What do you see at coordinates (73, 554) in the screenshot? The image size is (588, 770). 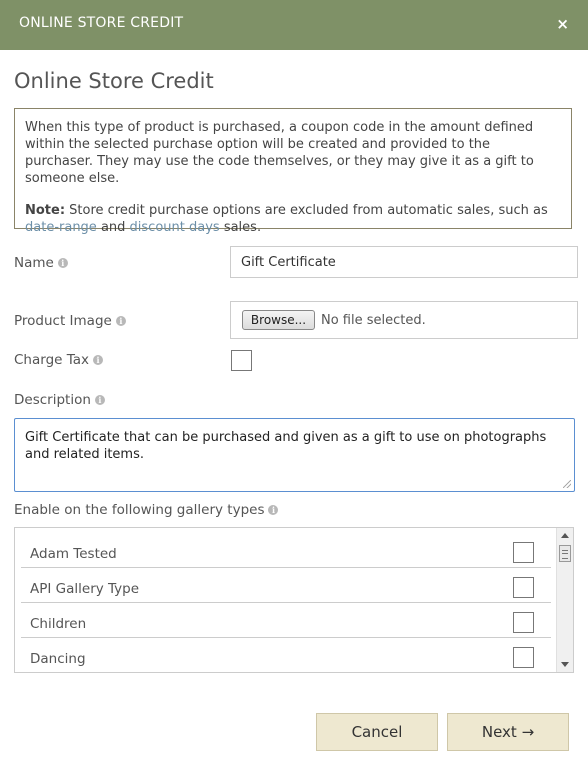 I see `gallery-type-label: Adam Tested` at bounding box center [73, 554].